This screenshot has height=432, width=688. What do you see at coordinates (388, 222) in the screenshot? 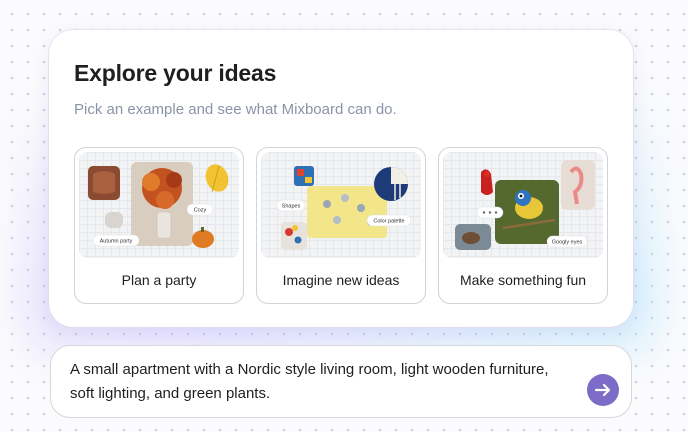
I see `tag-color-palette: Color palette` at bounding box center [388, 222].